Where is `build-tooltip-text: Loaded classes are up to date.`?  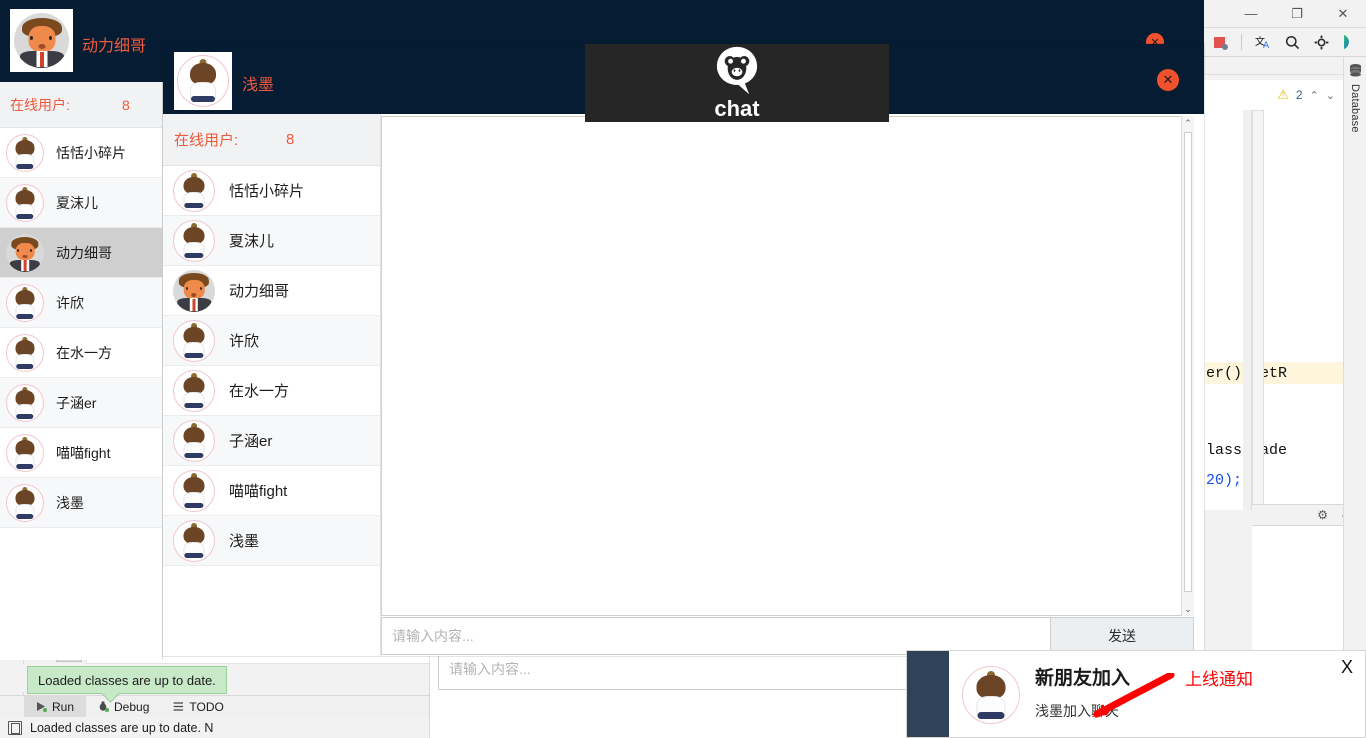
build-tooltip-text: Loaded classes are up to date. is located at coordinates (127, 680).